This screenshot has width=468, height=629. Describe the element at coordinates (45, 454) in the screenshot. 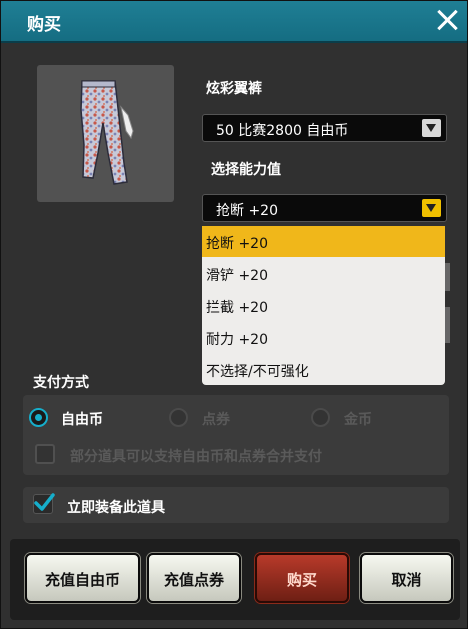

I see `combine-payment-checkbox` at that location.